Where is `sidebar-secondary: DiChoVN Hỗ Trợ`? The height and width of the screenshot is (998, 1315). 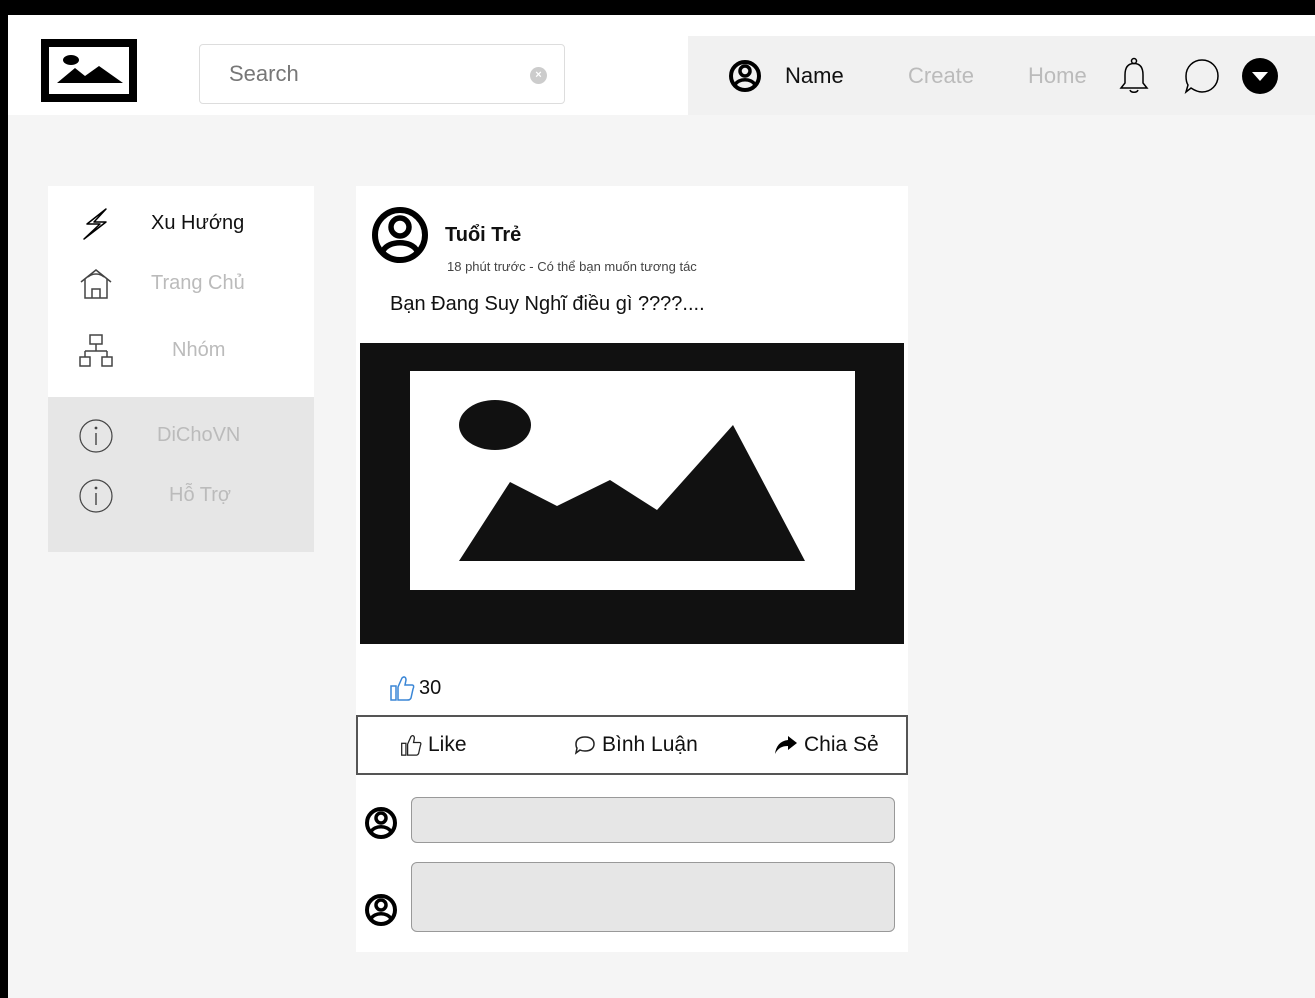 sidebar-secondary: DiChoVN Hỗ Trợ is located at coordinates (181, 474).